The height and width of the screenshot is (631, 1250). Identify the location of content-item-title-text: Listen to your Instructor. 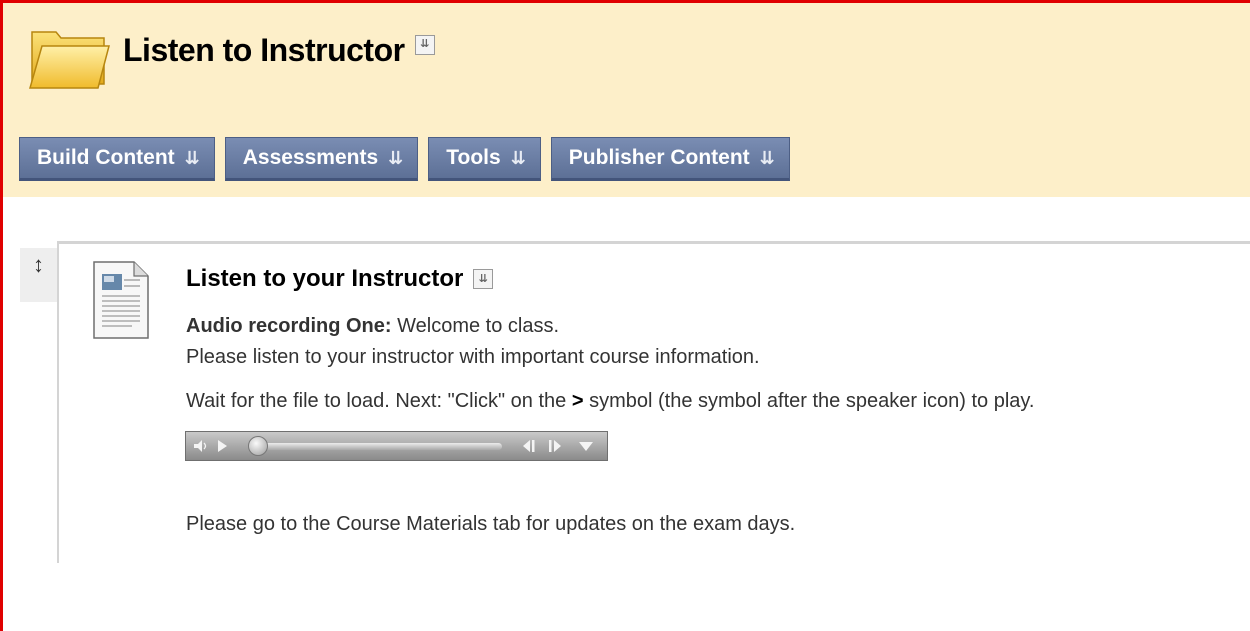
(325, 278).